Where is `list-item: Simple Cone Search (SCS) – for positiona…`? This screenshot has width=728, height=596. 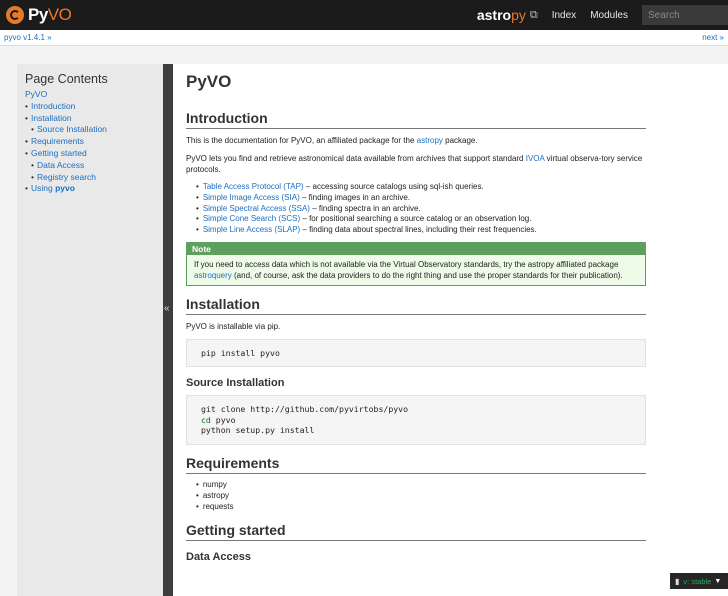
list-item: Simple Cone Search (SCS) – for positiona… is located at coordinates (421, 219).